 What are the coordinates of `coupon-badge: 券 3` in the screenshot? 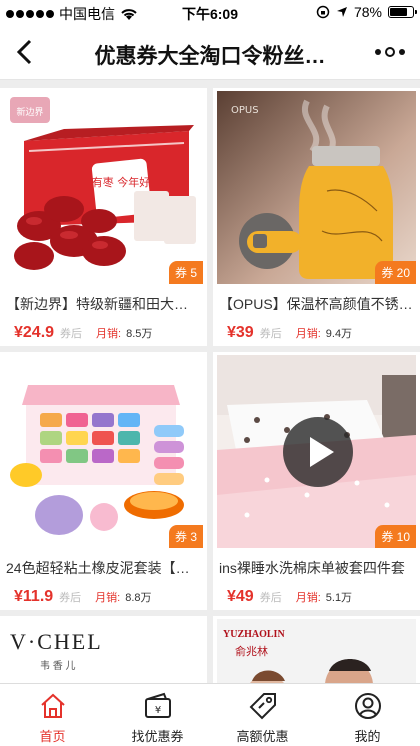 It's located at (185, 536).